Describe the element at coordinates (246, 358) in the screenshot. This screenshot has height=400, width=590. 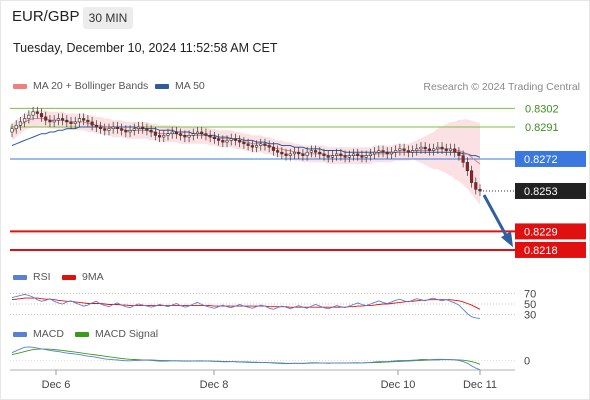
I see `macd-line` at that location.